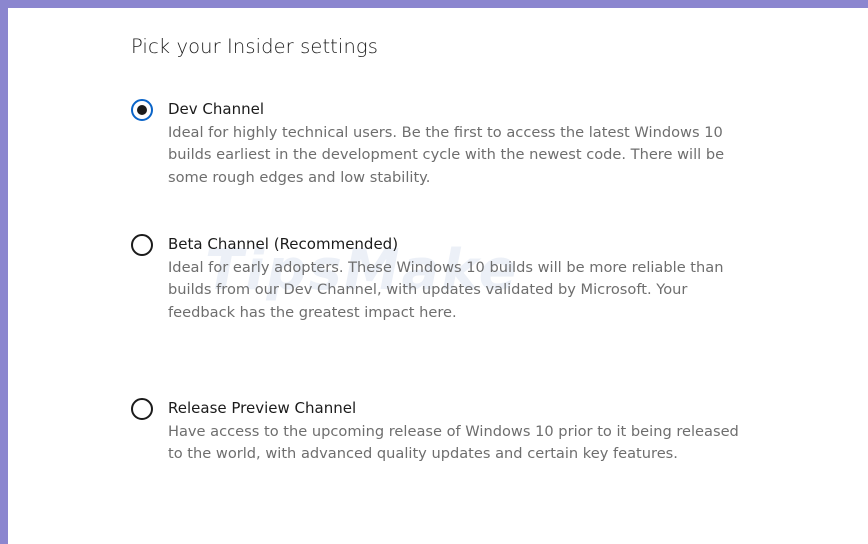  I want to click on radio-selected-dot, so click(142, 110).